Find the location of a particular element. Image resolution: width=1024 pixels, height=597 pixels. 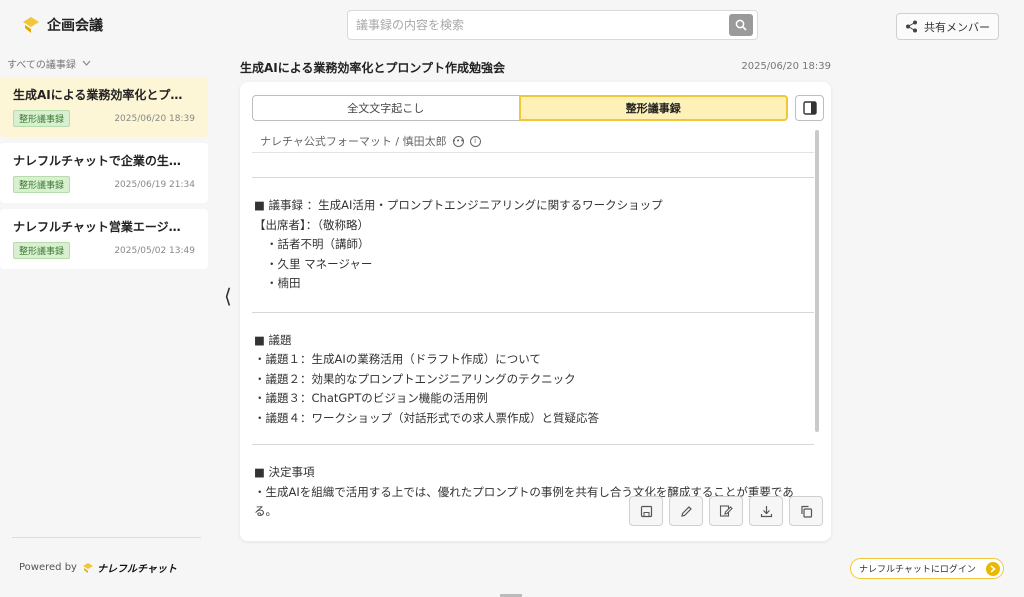

share-members-button: 共有メンバー is located at coordinates (947, 26).